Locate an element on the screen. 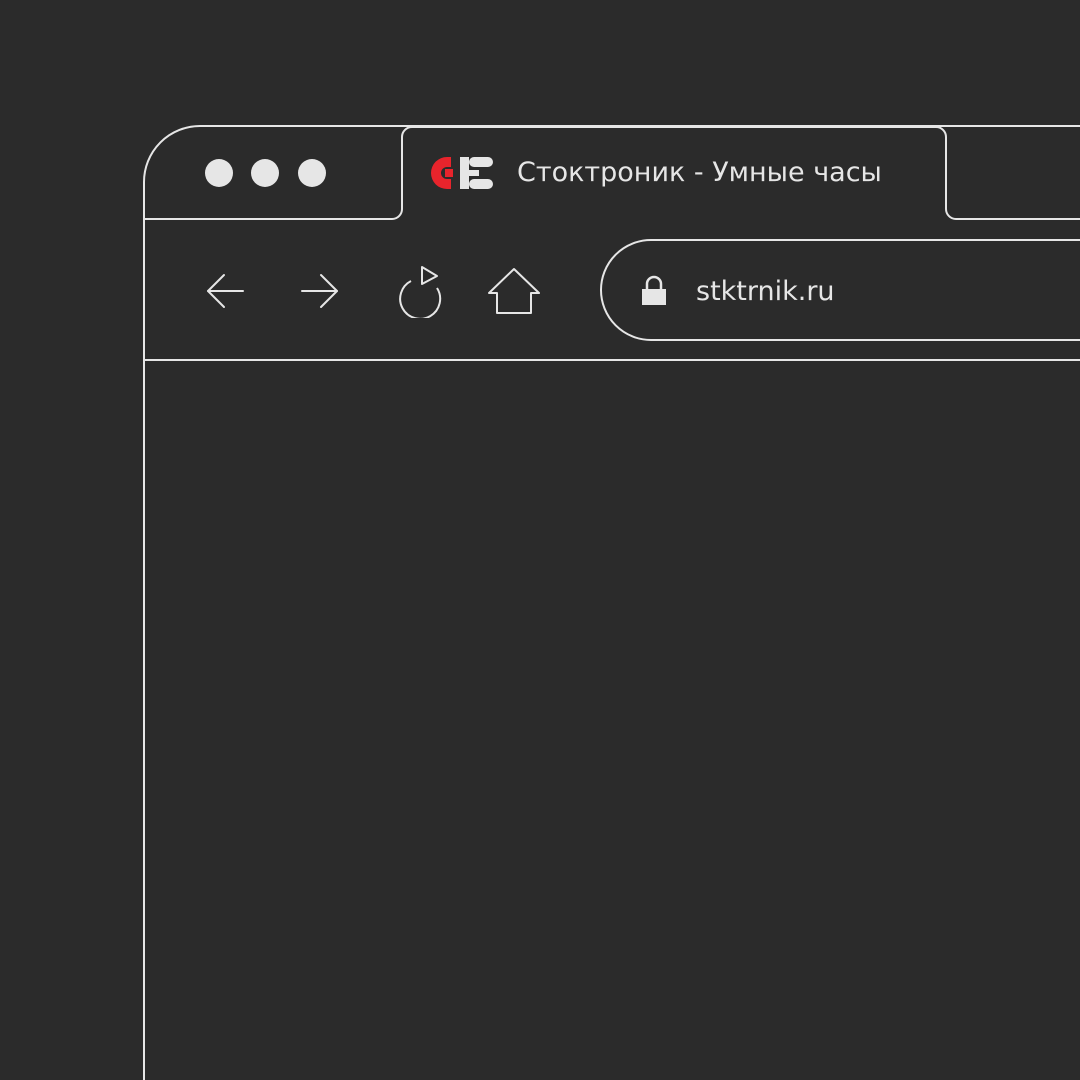 The width and height of the screenshot is (1080, 1080). reload-button is located at coordinates (418, 290).